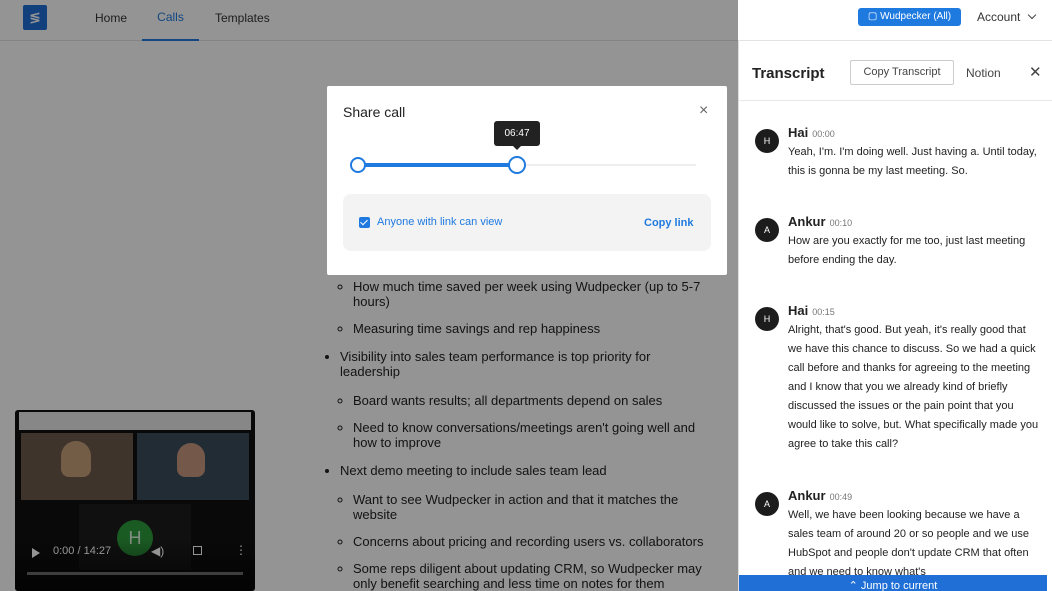 This screenshot has height=591, width=1052. Describe the element at coordinates (527, 222) in the screenshot. I see `share-options: Anyone with link can view Copy link` at that location.